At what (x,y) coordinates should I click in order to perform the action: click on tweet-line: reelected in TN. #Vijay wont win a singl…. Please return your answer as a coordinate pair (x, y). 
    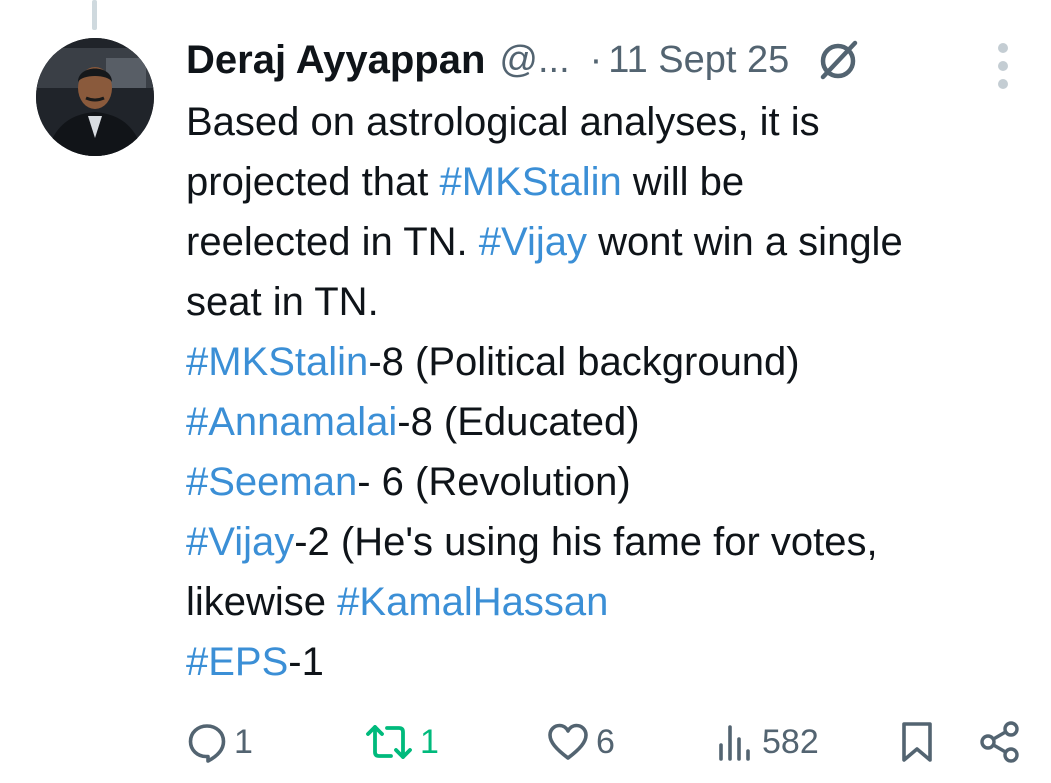
    Looking at the image, I should click on (611, 242).